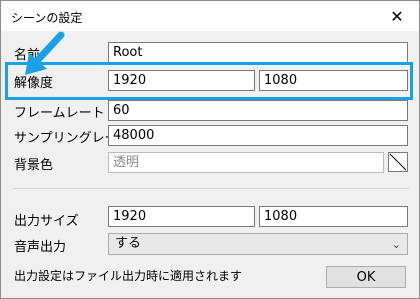 The image size is (420, 299). Describe the element at coordinates (46, 221) in the screenshot. I see `output-size-label: 出力サイズ` at that location.